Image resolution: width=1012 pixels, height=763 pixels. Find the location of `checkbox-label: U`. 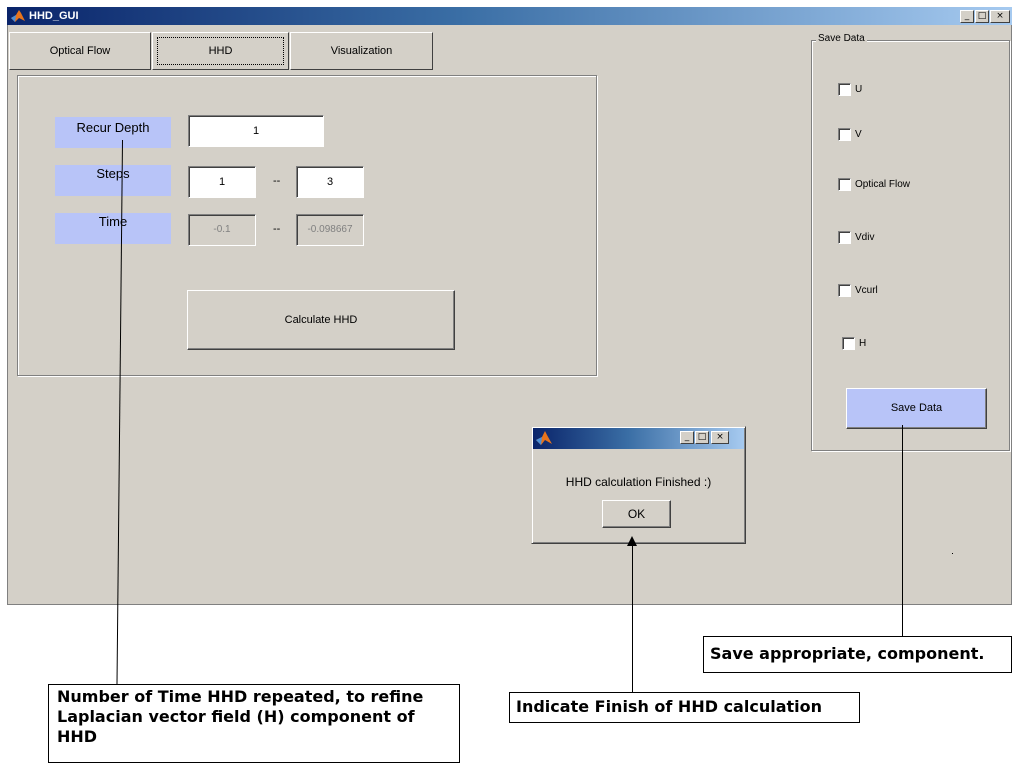

checkbox-label: U is located at coordinates (859, 89).